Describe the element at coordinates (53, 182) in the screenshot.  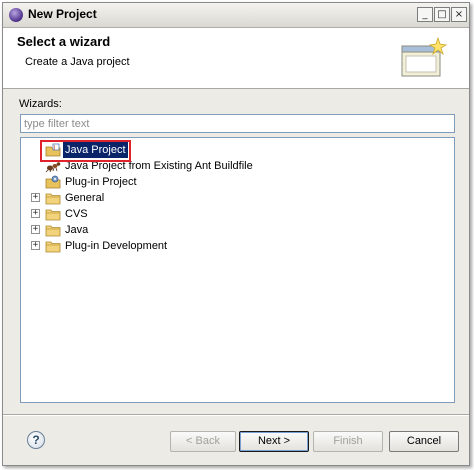
I see `plugin-project-icon` at that location.